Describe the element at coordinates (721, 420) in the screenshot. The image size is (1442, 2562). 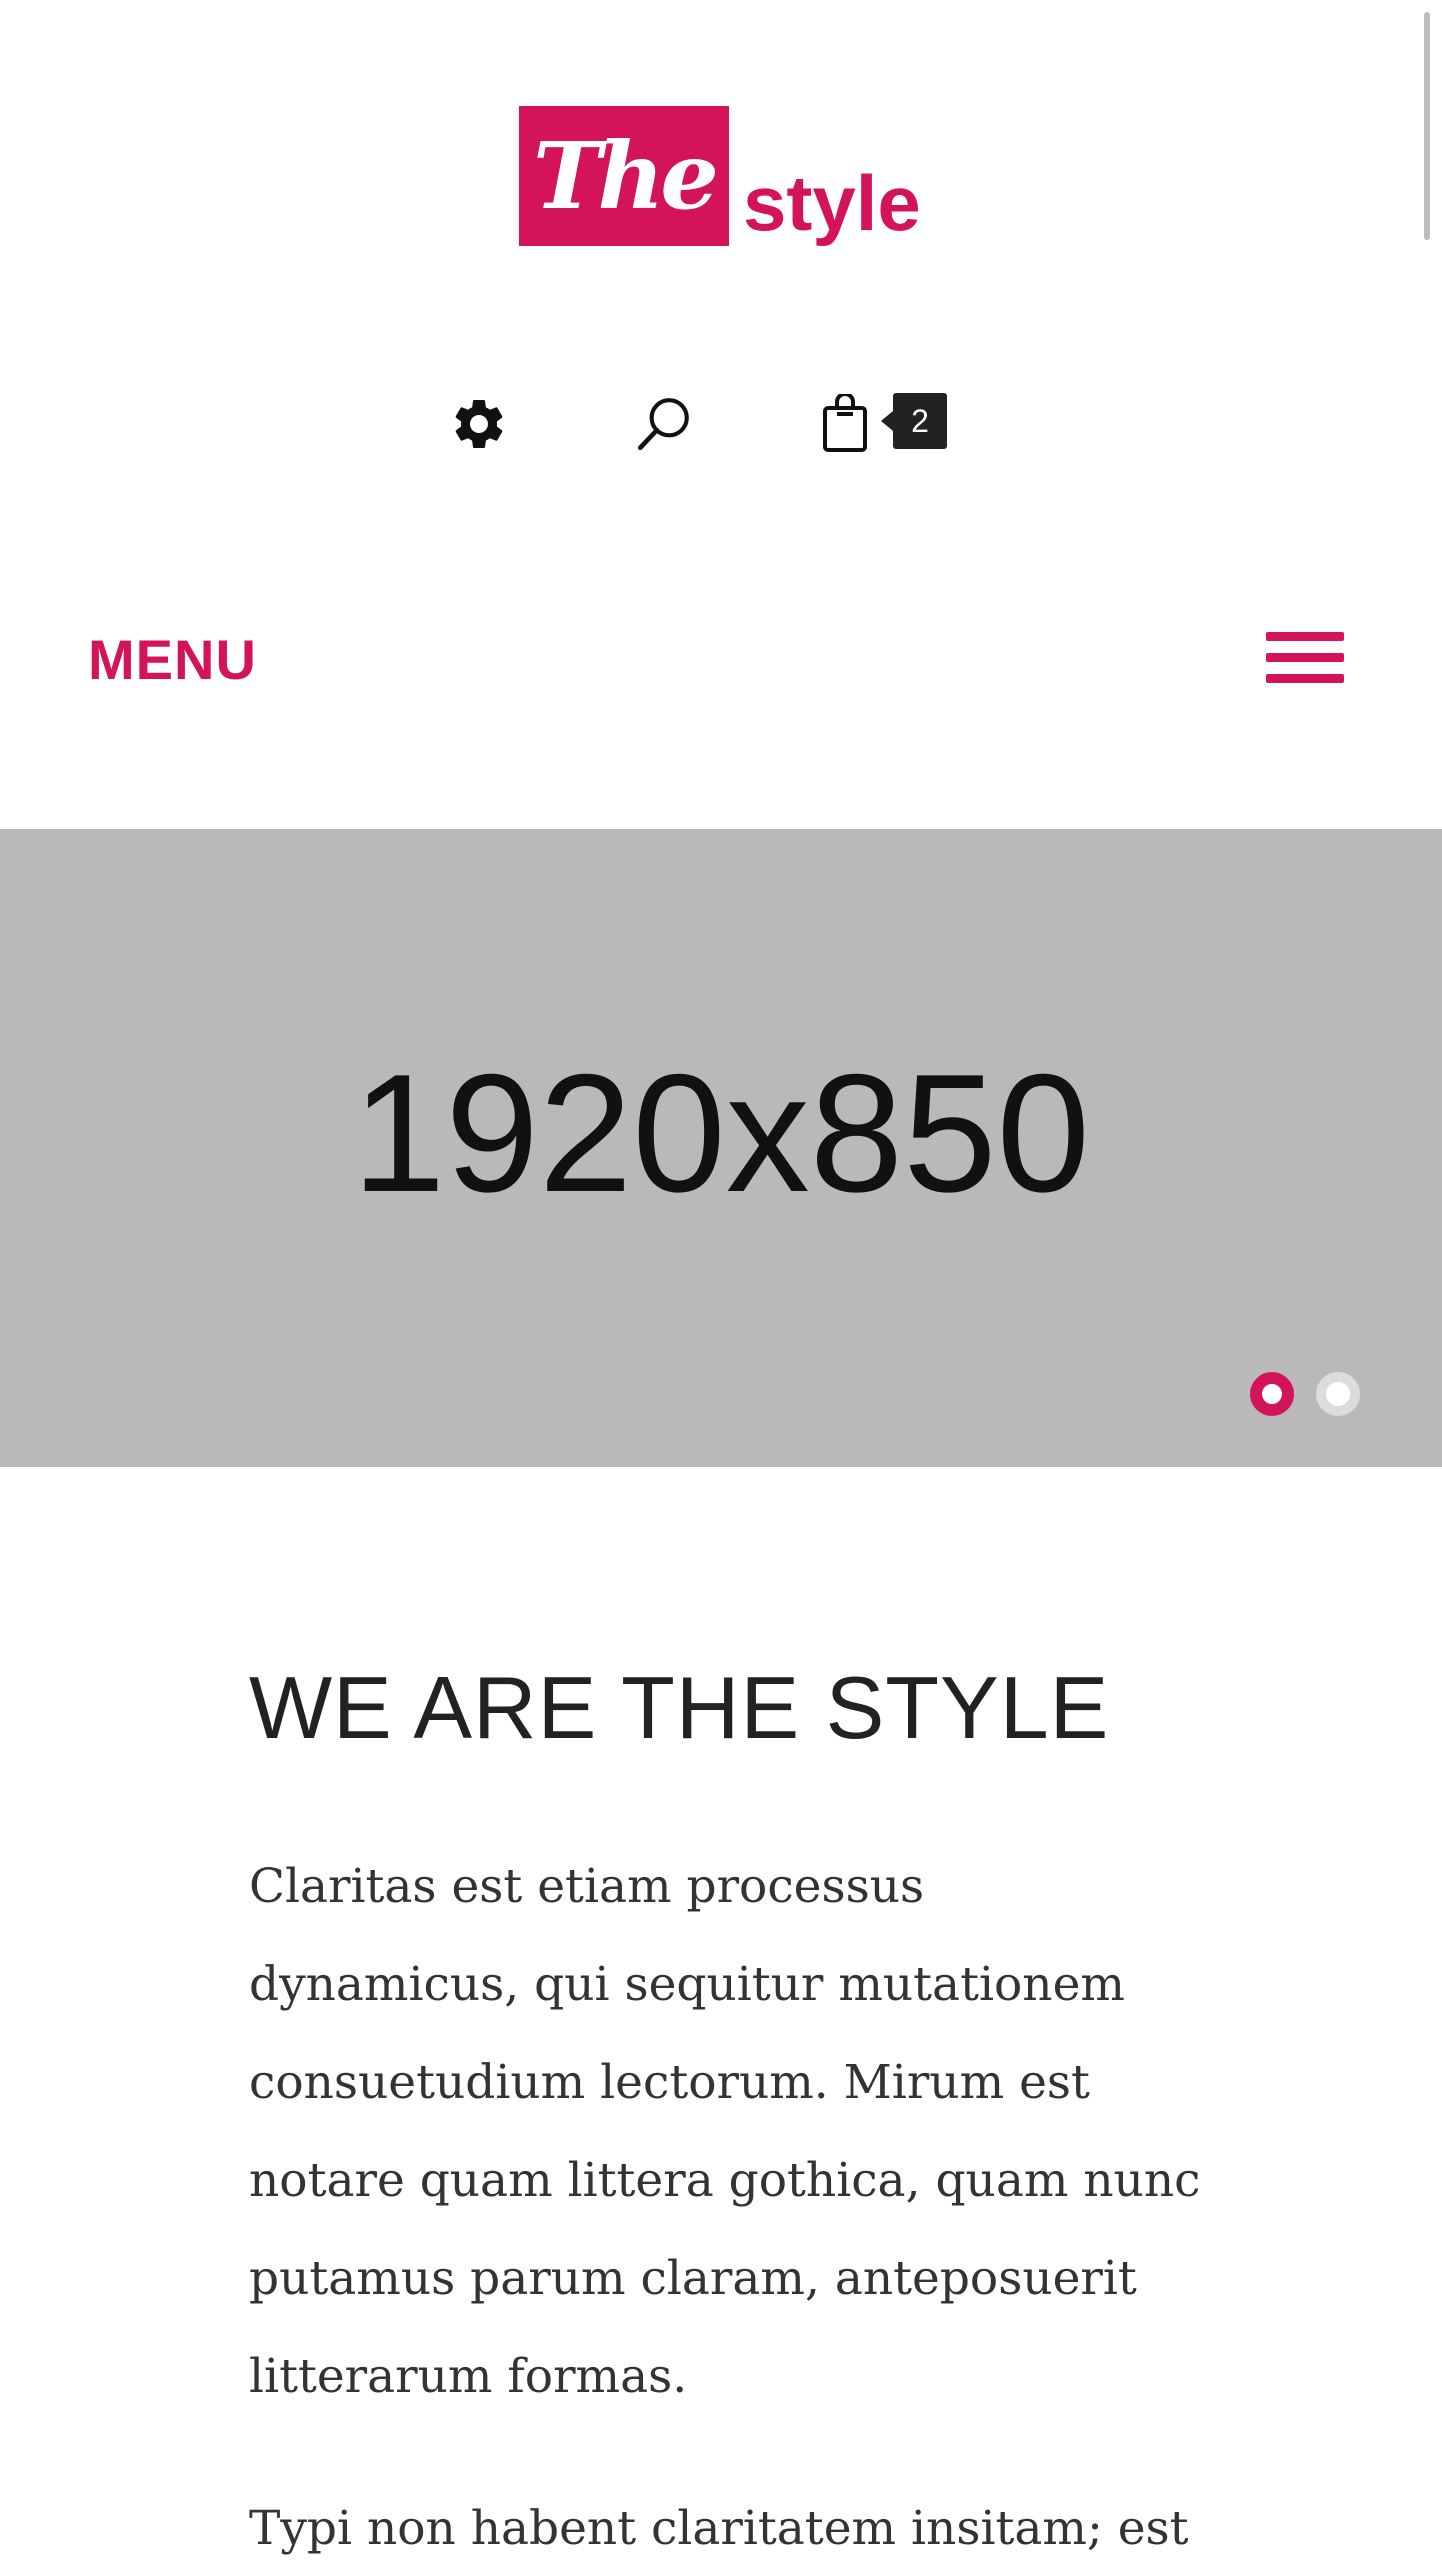
I see `header-icons: 2` at that location.